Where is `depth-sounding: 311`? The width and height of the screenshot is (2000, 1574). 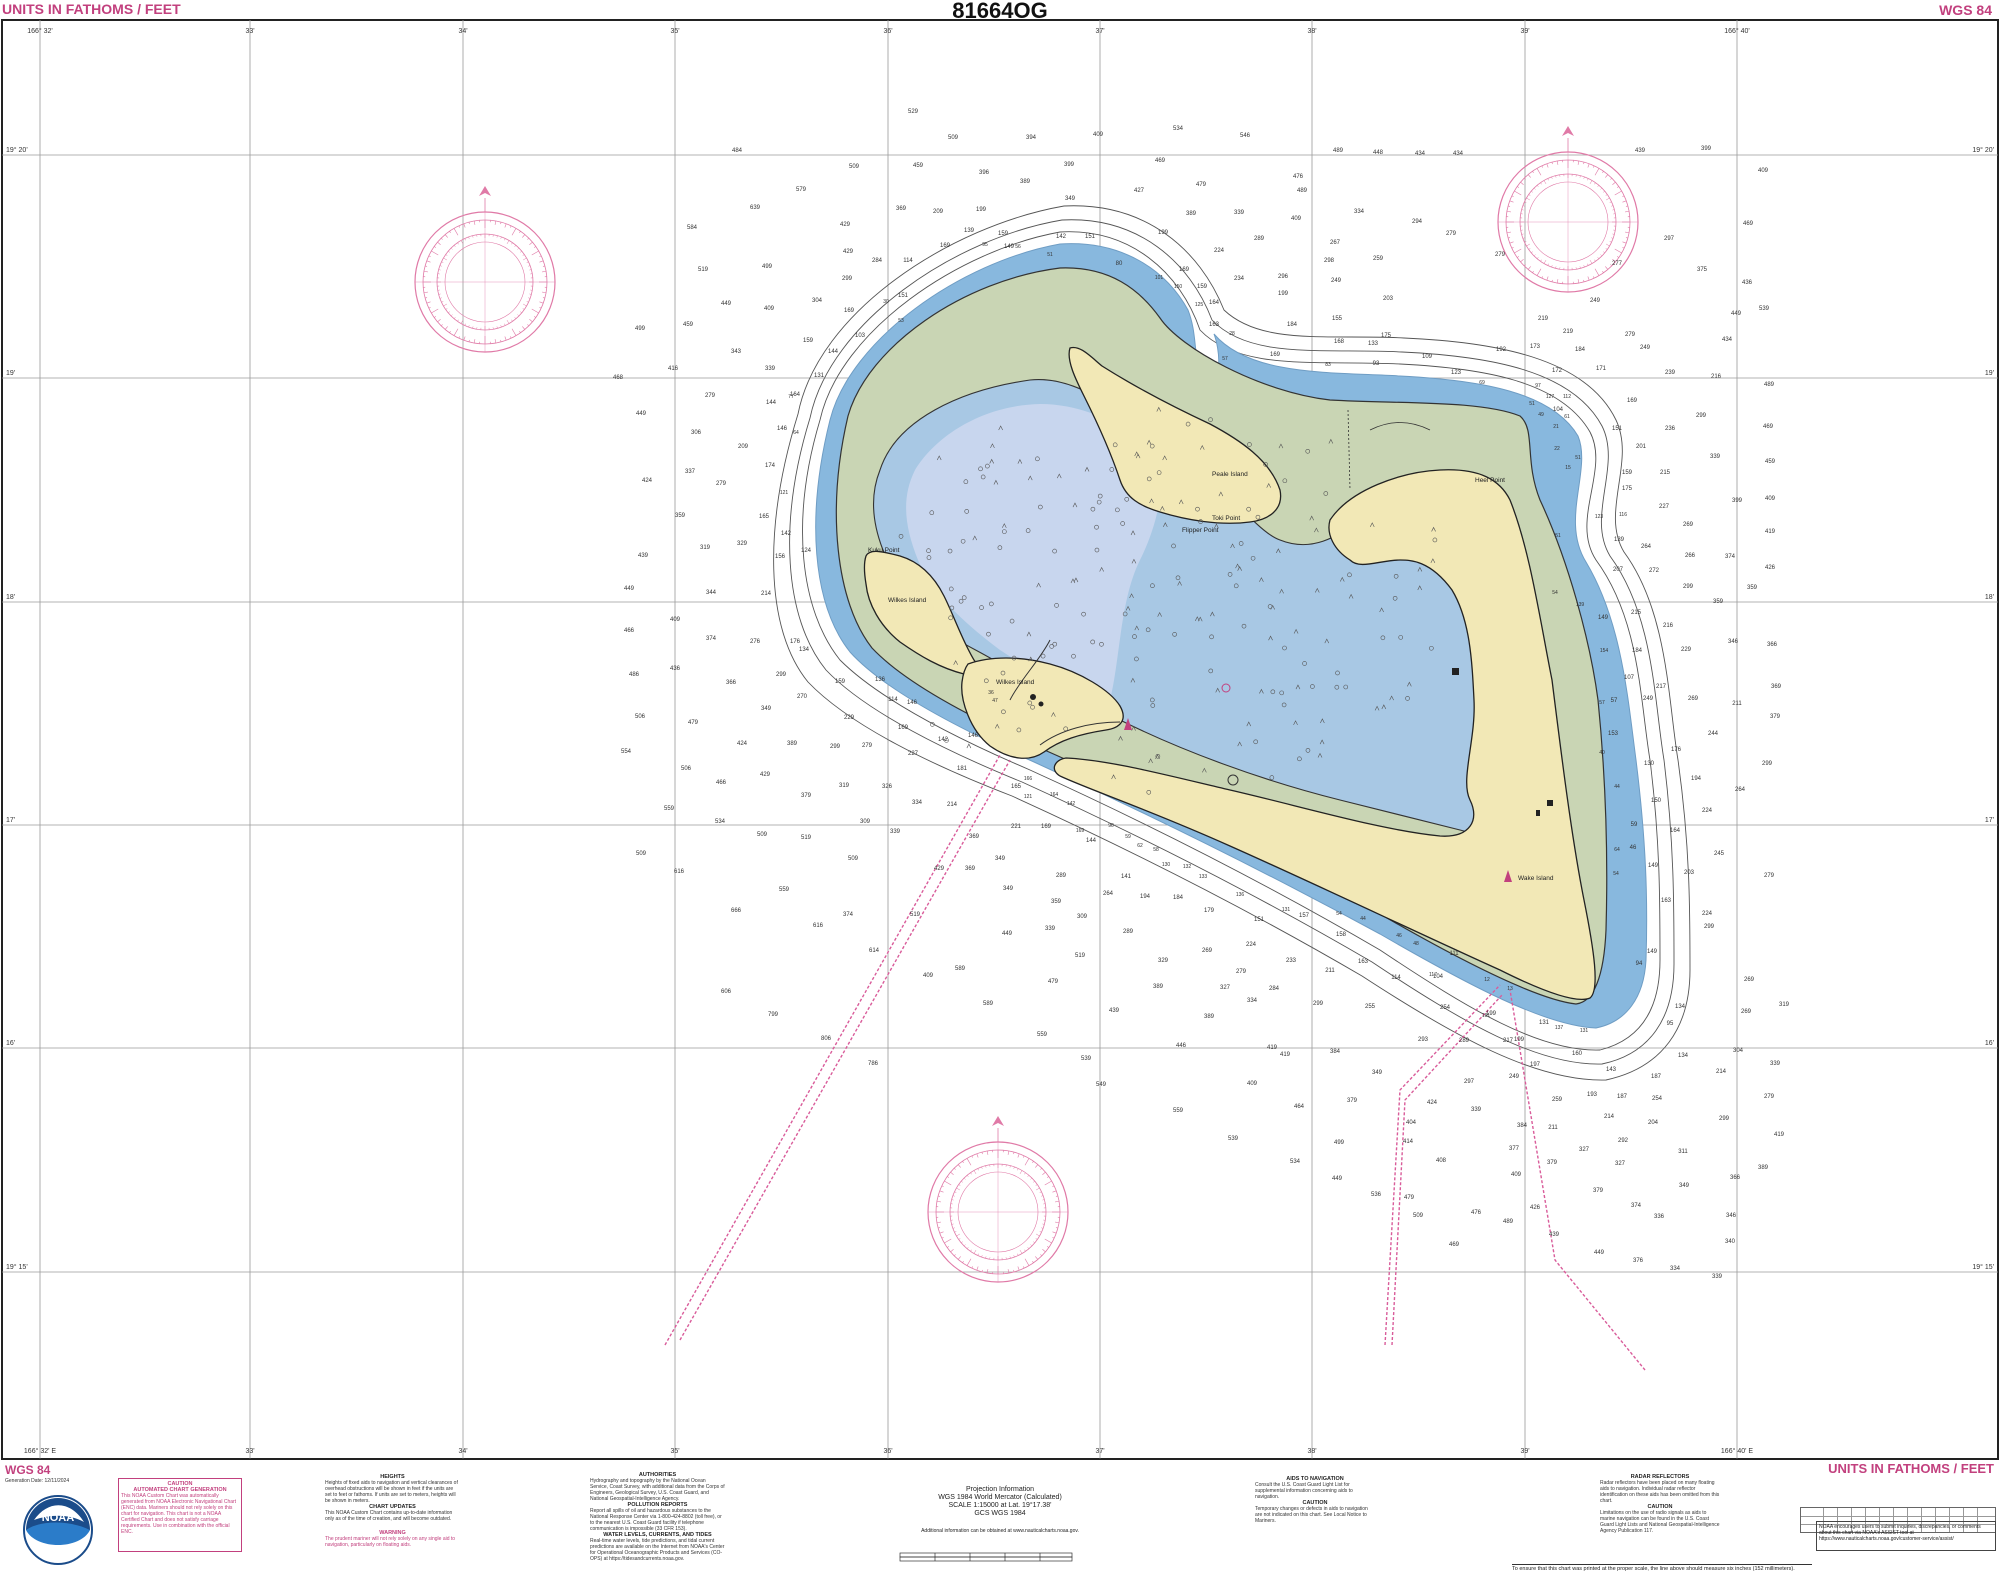
depth-sounding: 311 is located at coordinates (1683, 1152).